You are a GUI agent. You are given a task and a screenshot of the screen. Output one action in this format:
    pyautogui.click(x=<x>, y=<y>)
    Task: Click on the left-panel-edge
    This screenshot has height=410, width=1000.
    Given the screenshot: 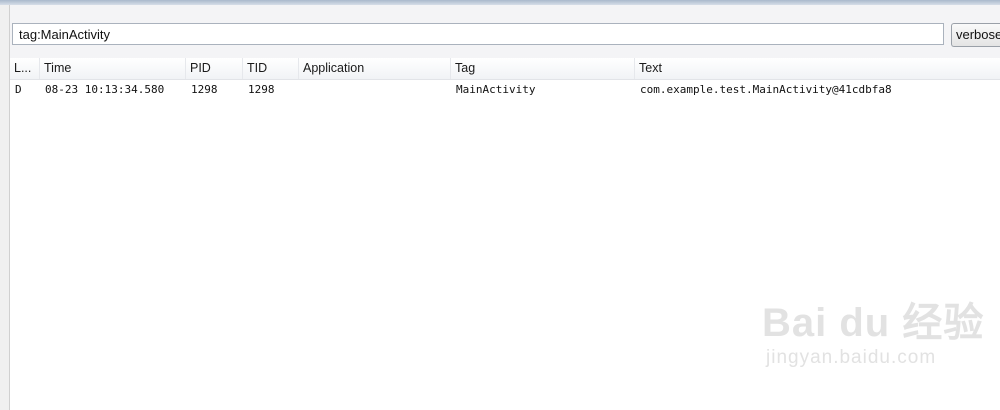 What is the action you would take?
    pyautogui.click(x=5, y=207)
    